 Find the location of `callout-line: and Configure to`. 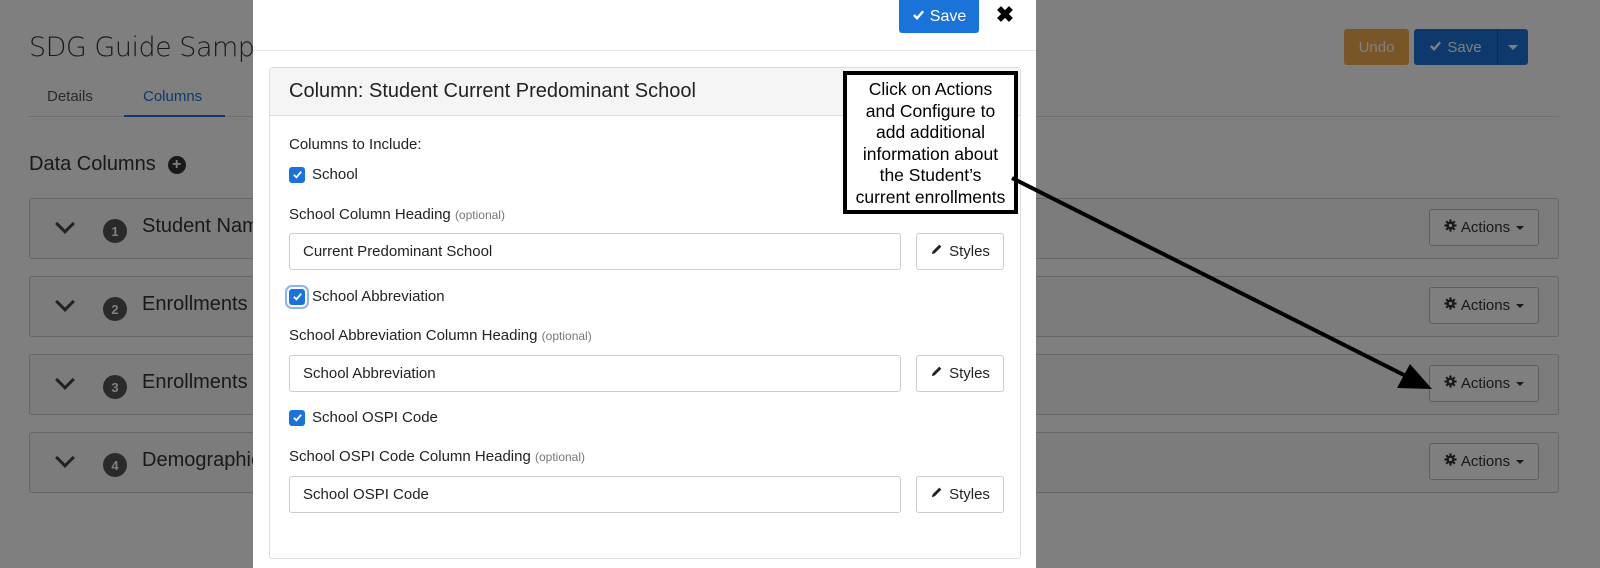

callout-line: and Configure to is located at coordinates (930, 110).